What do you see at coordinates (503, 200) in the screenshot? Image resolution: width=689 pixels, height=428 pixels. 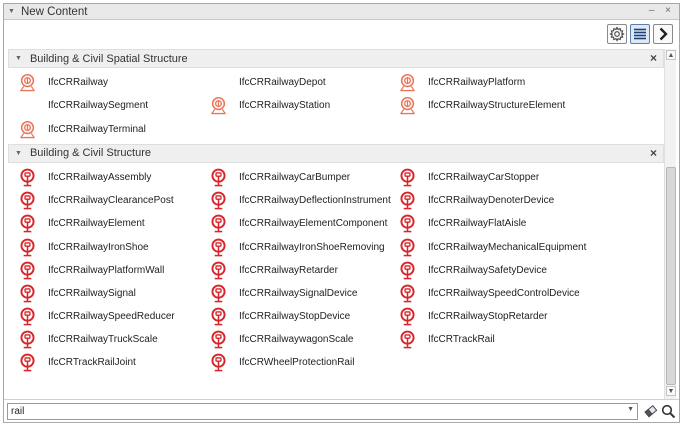 I see `list-item: IfcCRRailwayDenoterDevice` at bounding box center [503, 200].